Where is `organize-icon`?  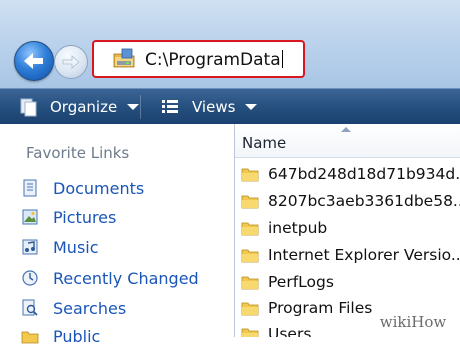 organize-icon is located at coordinates (28, 107).